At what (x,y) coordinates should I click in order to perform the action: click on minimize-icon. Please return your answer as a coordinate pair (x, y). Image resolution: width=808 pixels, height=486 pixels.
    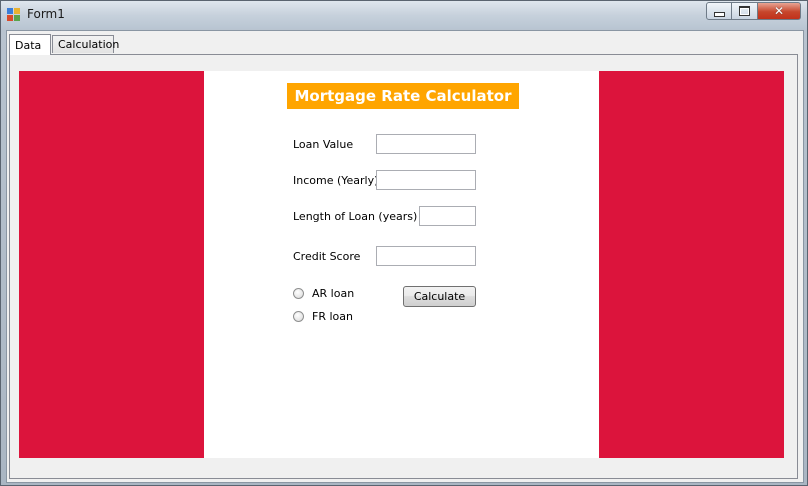
    Looking at the image, I should click on (719, 14).